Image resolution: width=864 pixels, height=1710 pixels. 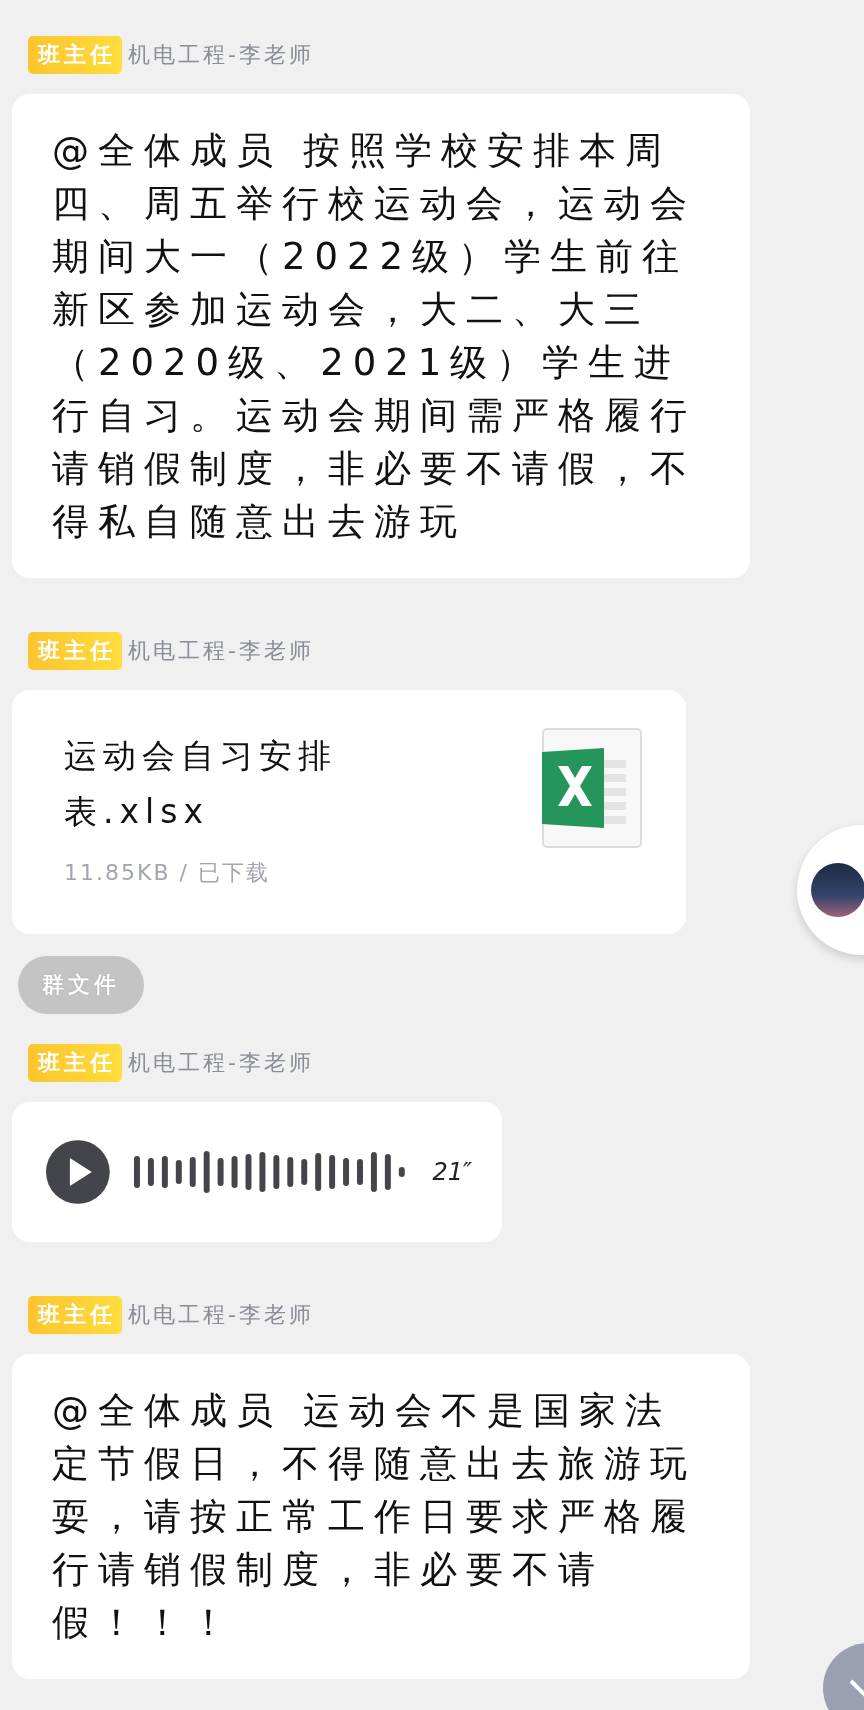 What do you see at coordinates (592, 788) in the screenshot?
I see `spreadsheet-icon` at bounding box center [592, 788].